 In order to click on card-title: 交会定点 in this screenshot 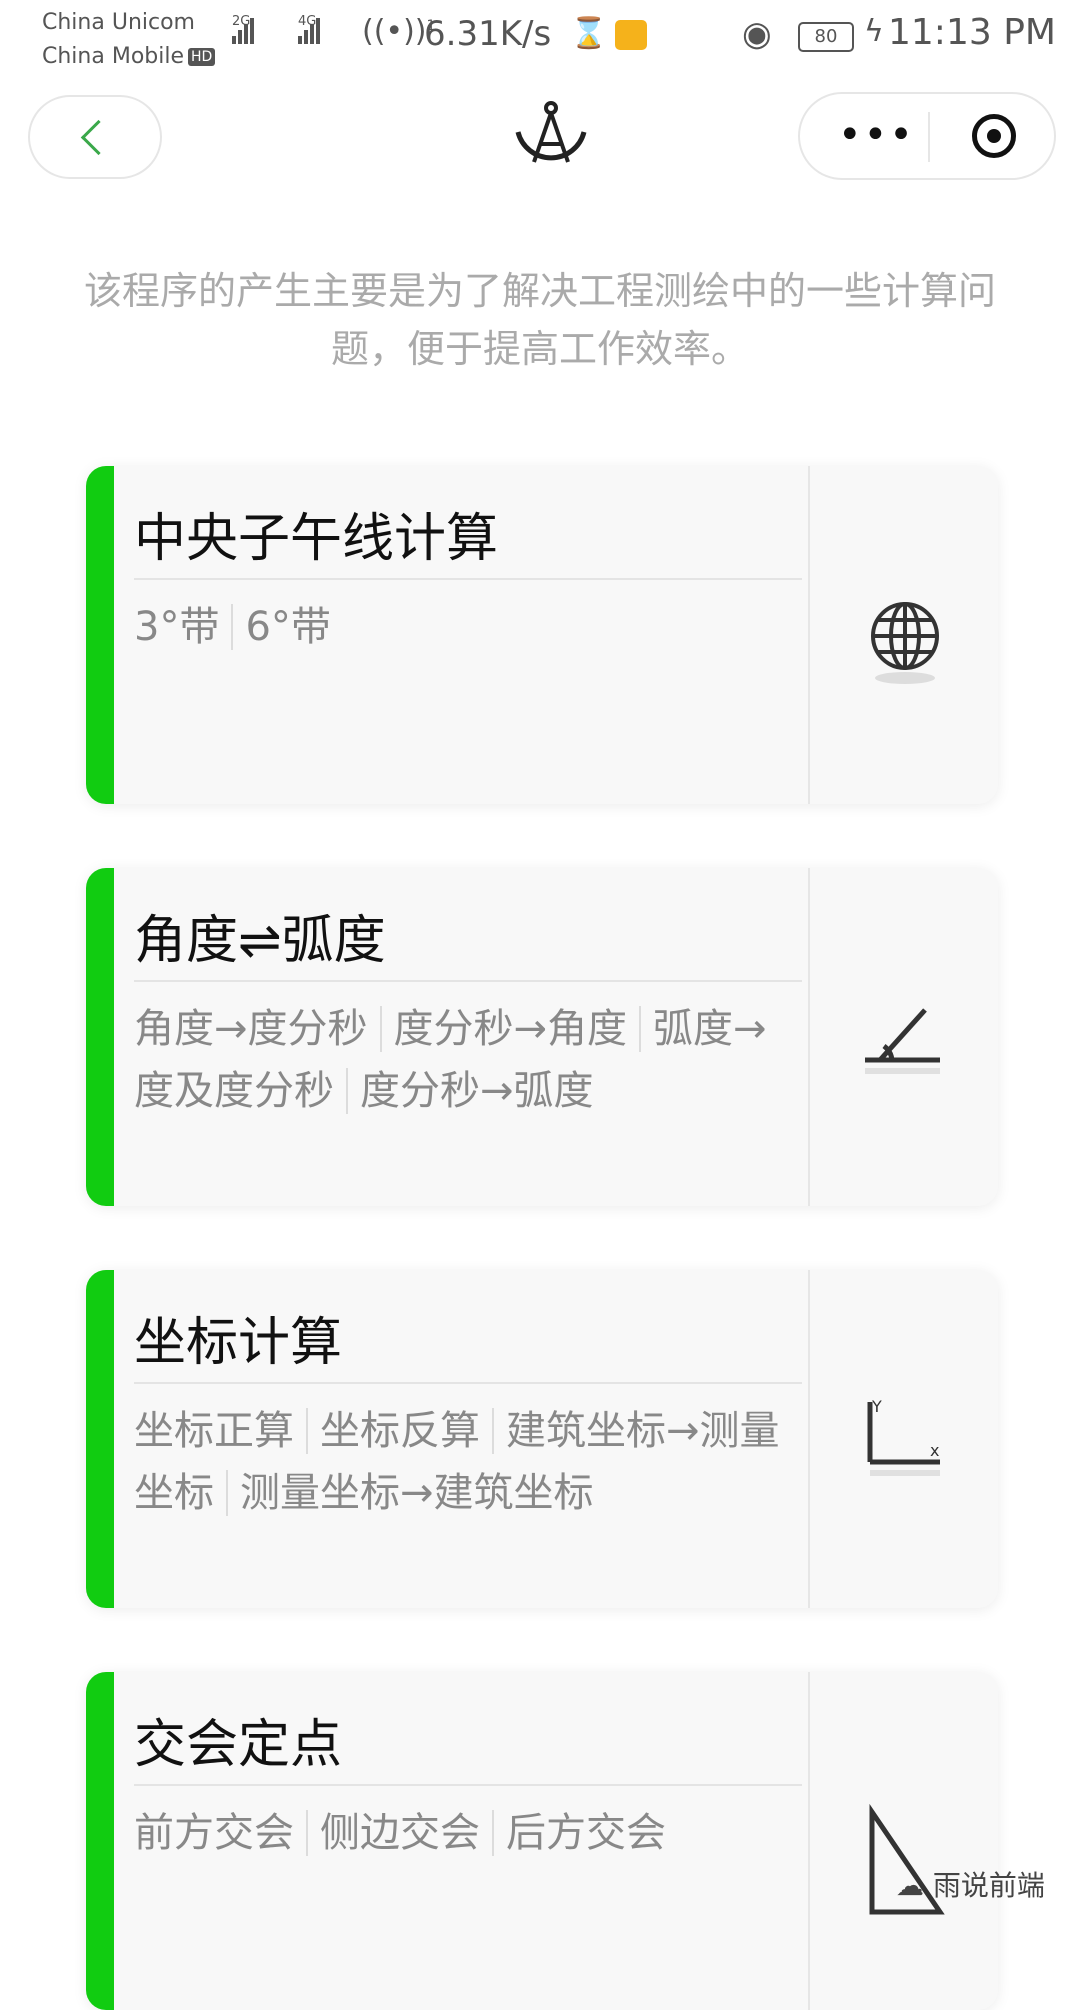, I will do `click(238, 1745)`.